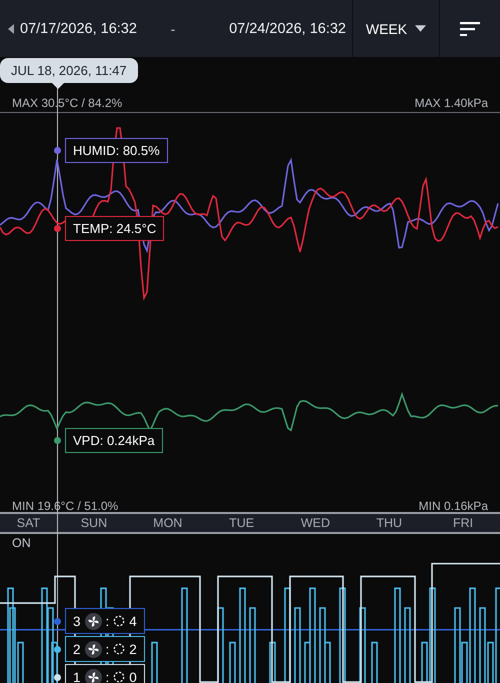 Image resolution: width=500 pixels, height=683 pixels. What do you see at coordinates (133, 621) in the screenshot?
I see `fan-value: 4` at bounding box center [133, 621].